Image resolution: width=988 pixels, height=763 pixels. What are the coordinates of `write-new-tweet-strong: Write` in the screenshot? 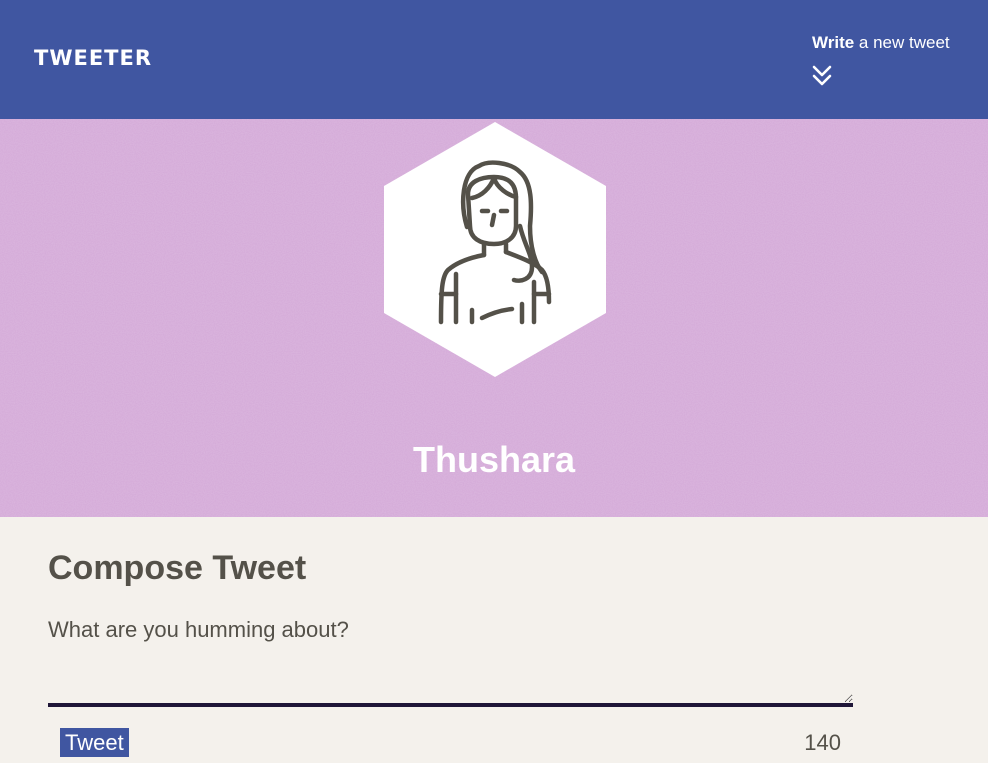 It's located at (833, 42).